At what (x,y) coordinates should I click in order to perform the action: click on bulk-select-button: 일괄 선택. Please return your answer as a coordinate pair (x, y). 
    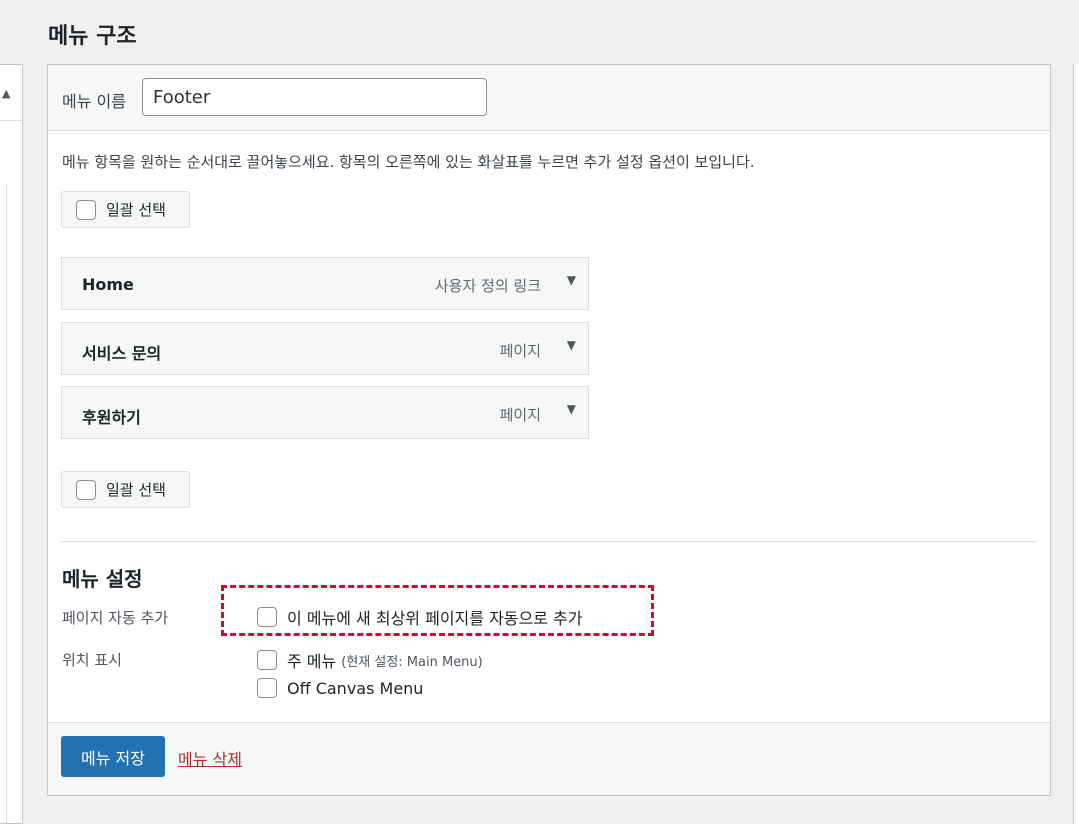
    Looking at the image, I should click on (125, 209).